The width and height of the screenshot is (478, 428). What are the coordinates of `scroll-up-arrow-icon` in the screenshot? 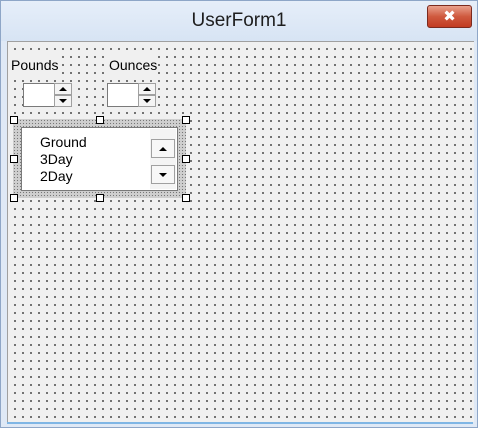 It's located at (163, 148).